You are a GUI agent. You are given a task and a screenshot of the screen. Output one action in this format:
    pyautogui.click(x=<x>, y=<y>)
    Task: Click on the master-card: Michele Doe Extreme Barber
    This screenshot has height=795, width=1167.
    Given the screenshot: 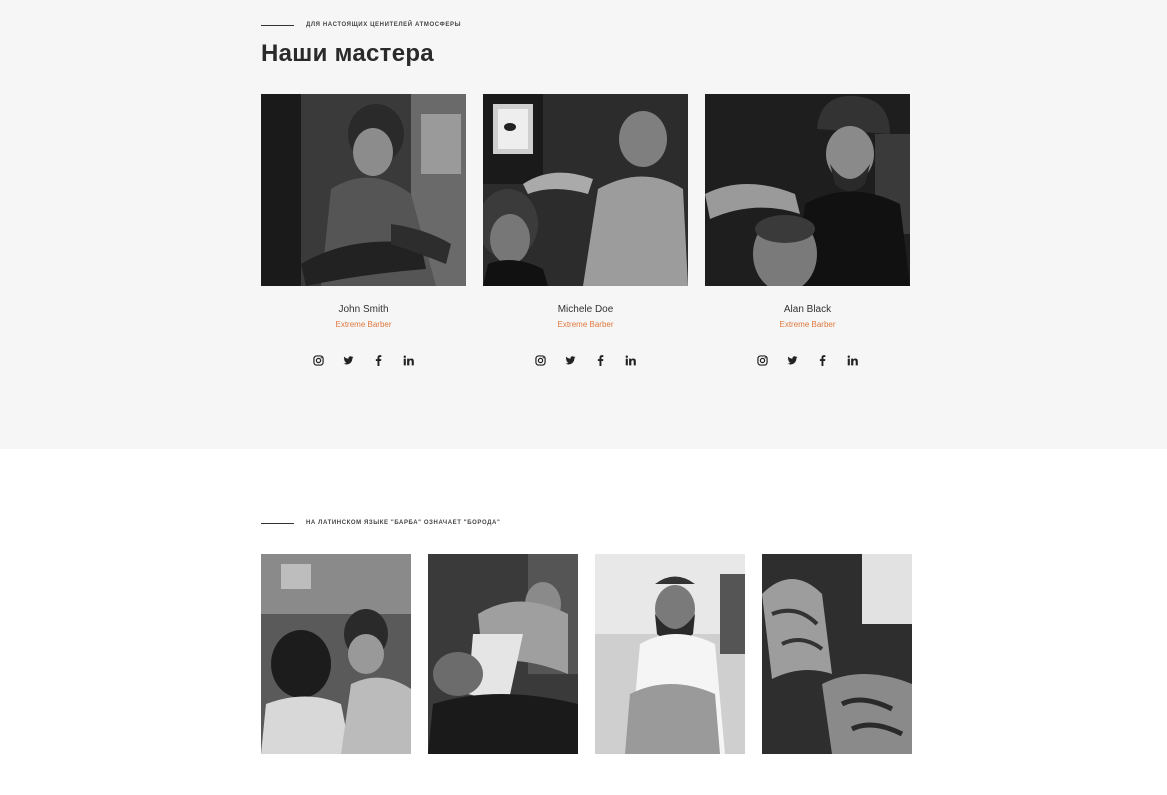 What is the action you would take?
    pyautogui.click(x=585, y=230)
    